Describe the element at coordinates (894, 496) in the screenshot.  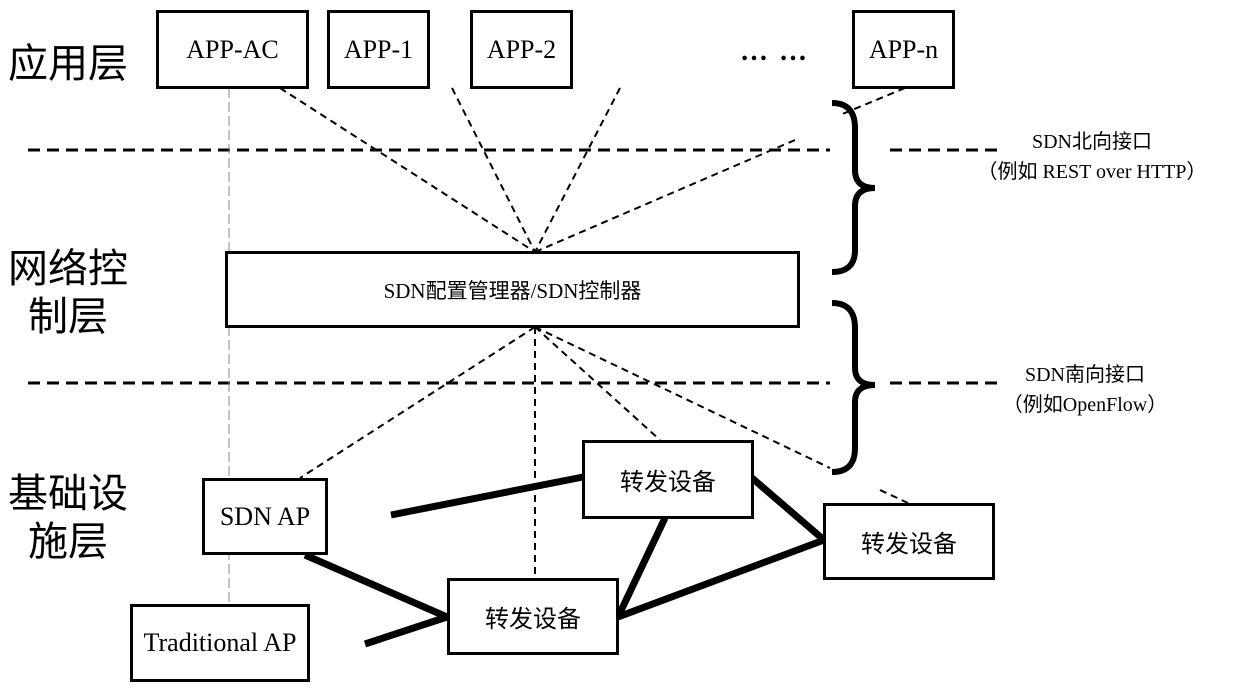
I see `link-brace-forwarding-right` at that location.